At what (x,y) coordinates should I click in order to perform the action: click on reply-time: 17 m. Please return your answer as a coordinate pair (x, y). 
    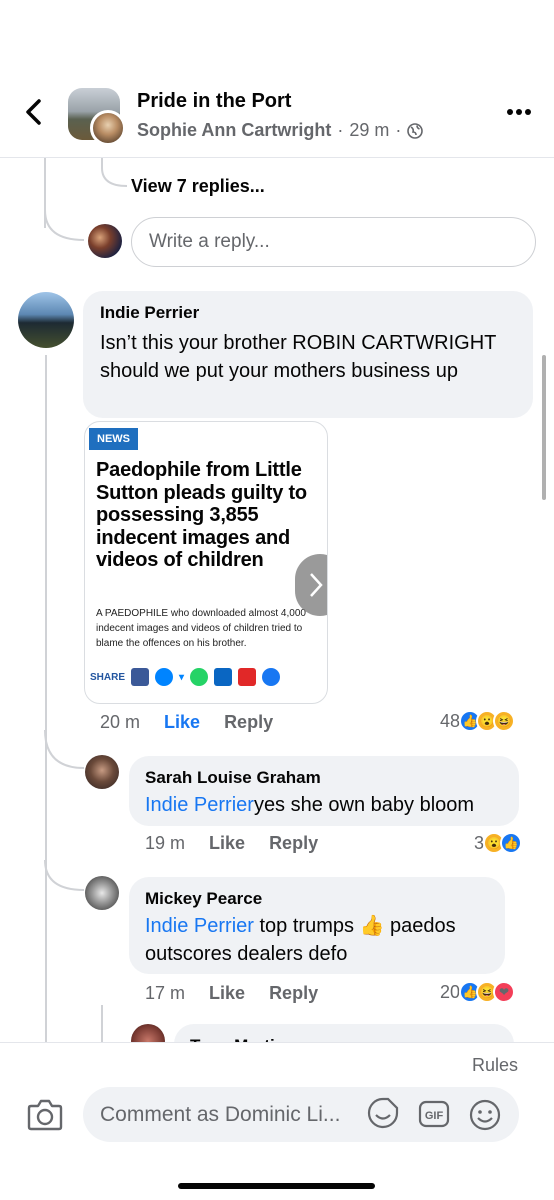
    Looking at the image, I should click on (165, 993).